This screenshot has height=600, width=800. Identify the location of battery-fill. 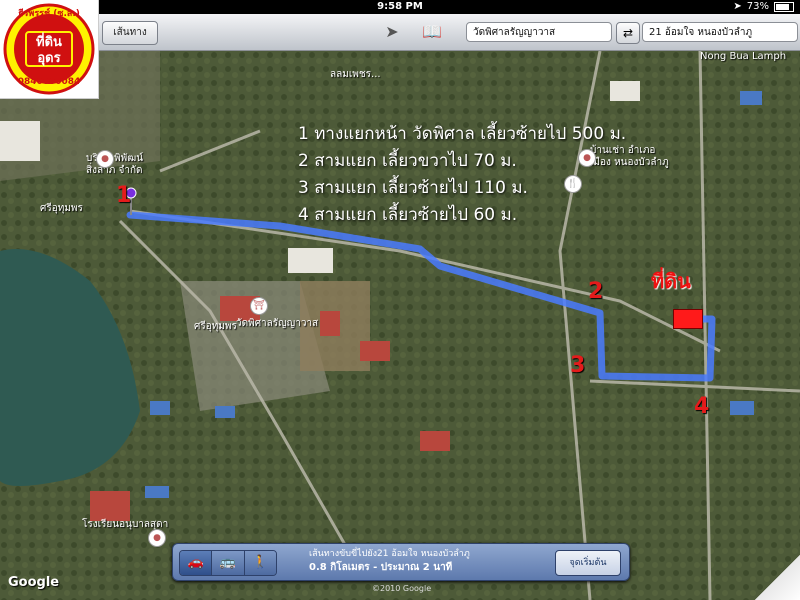
(783, 7).